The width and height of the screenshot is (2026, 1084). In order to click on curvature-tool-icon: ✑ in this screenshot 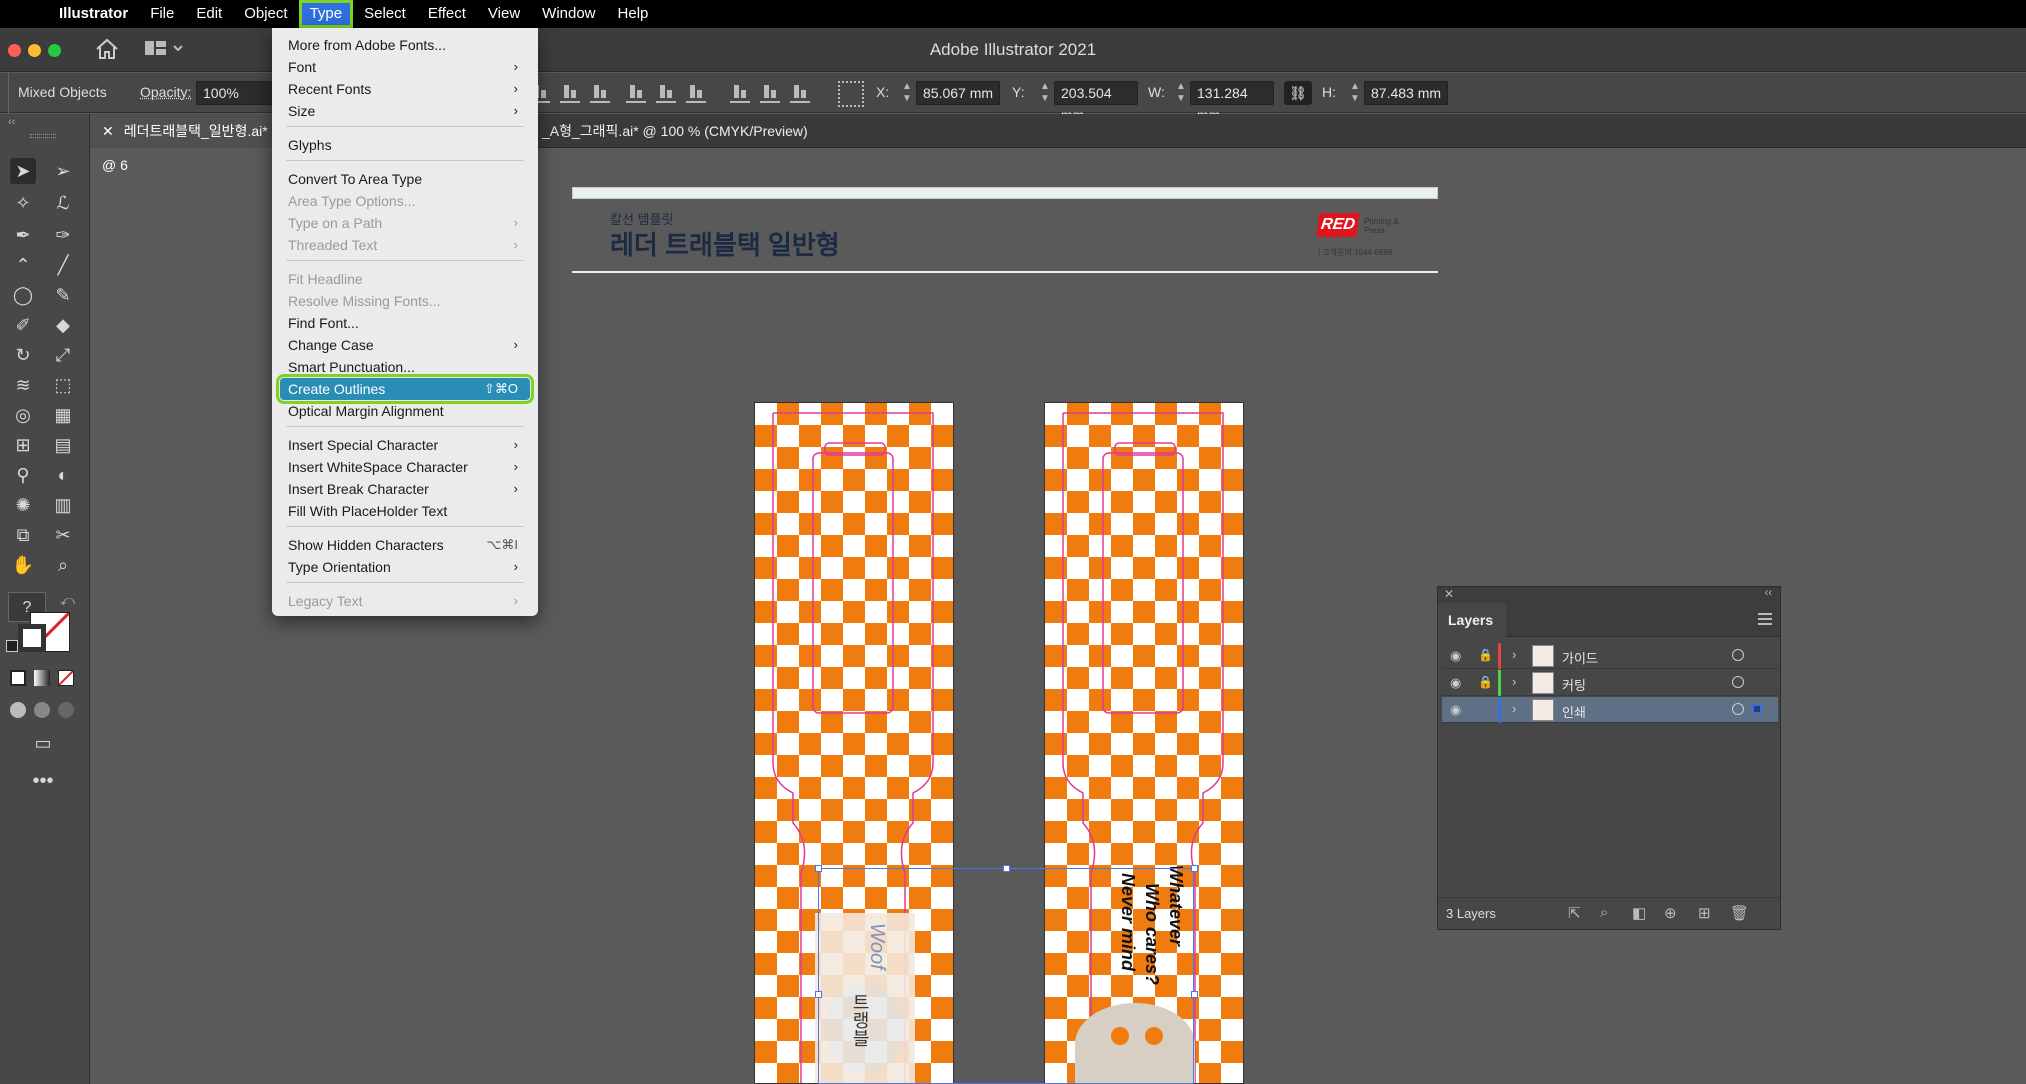, I will do `click(63, 235)`.